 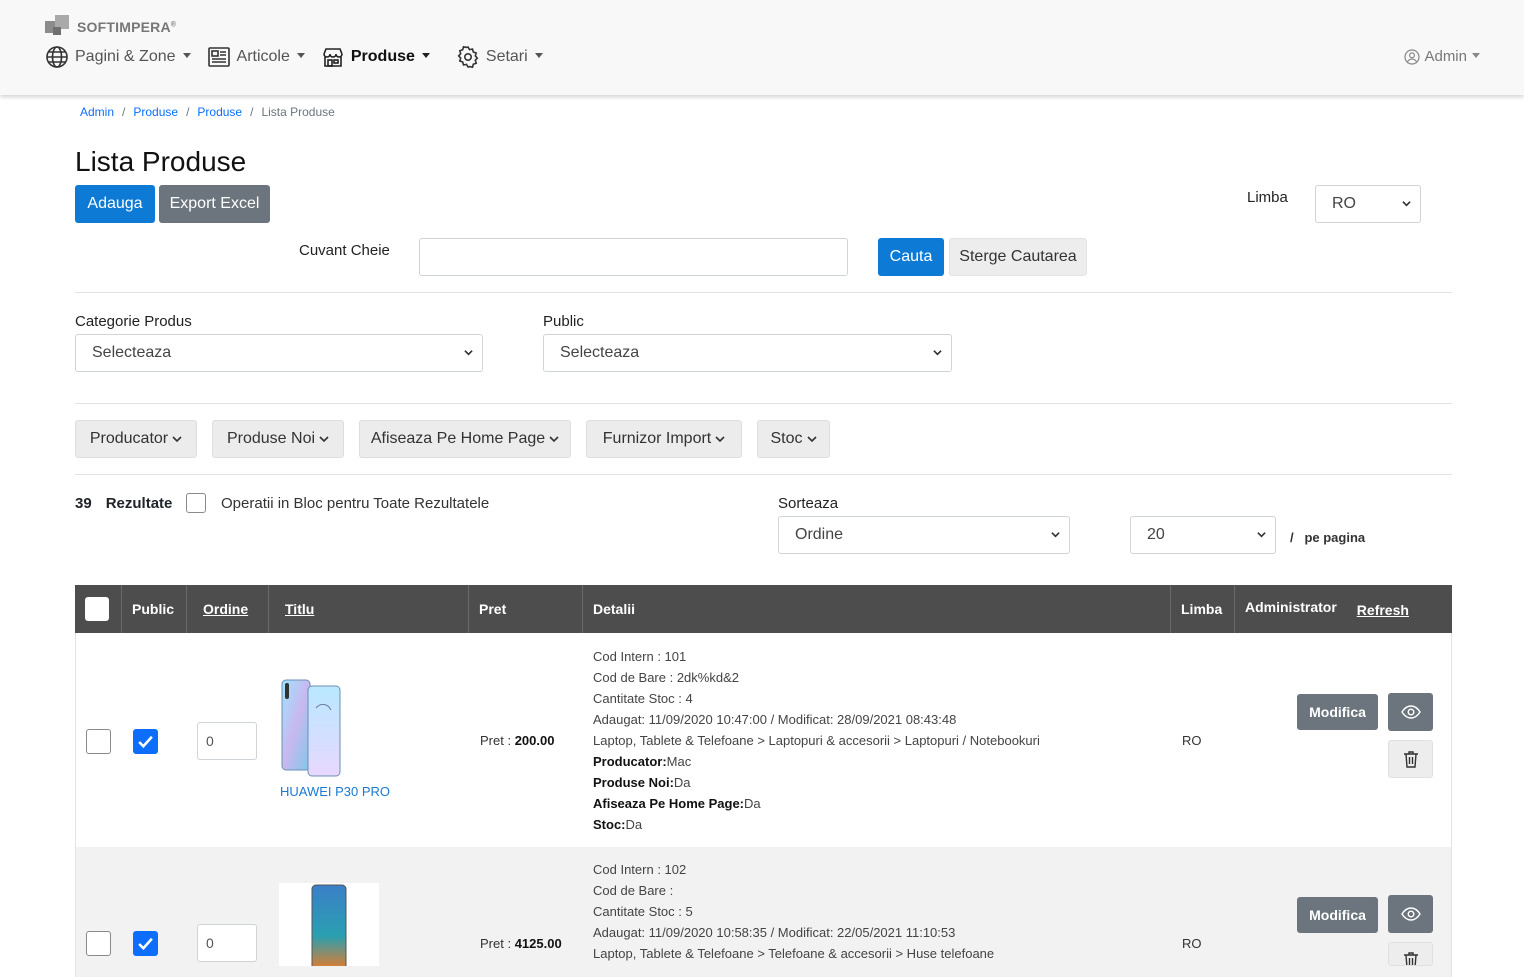 What do you see at coordinates (1291, 607) in the screenshot?
I see `header-admin: Administrator` at bounding box center [1291, 607].